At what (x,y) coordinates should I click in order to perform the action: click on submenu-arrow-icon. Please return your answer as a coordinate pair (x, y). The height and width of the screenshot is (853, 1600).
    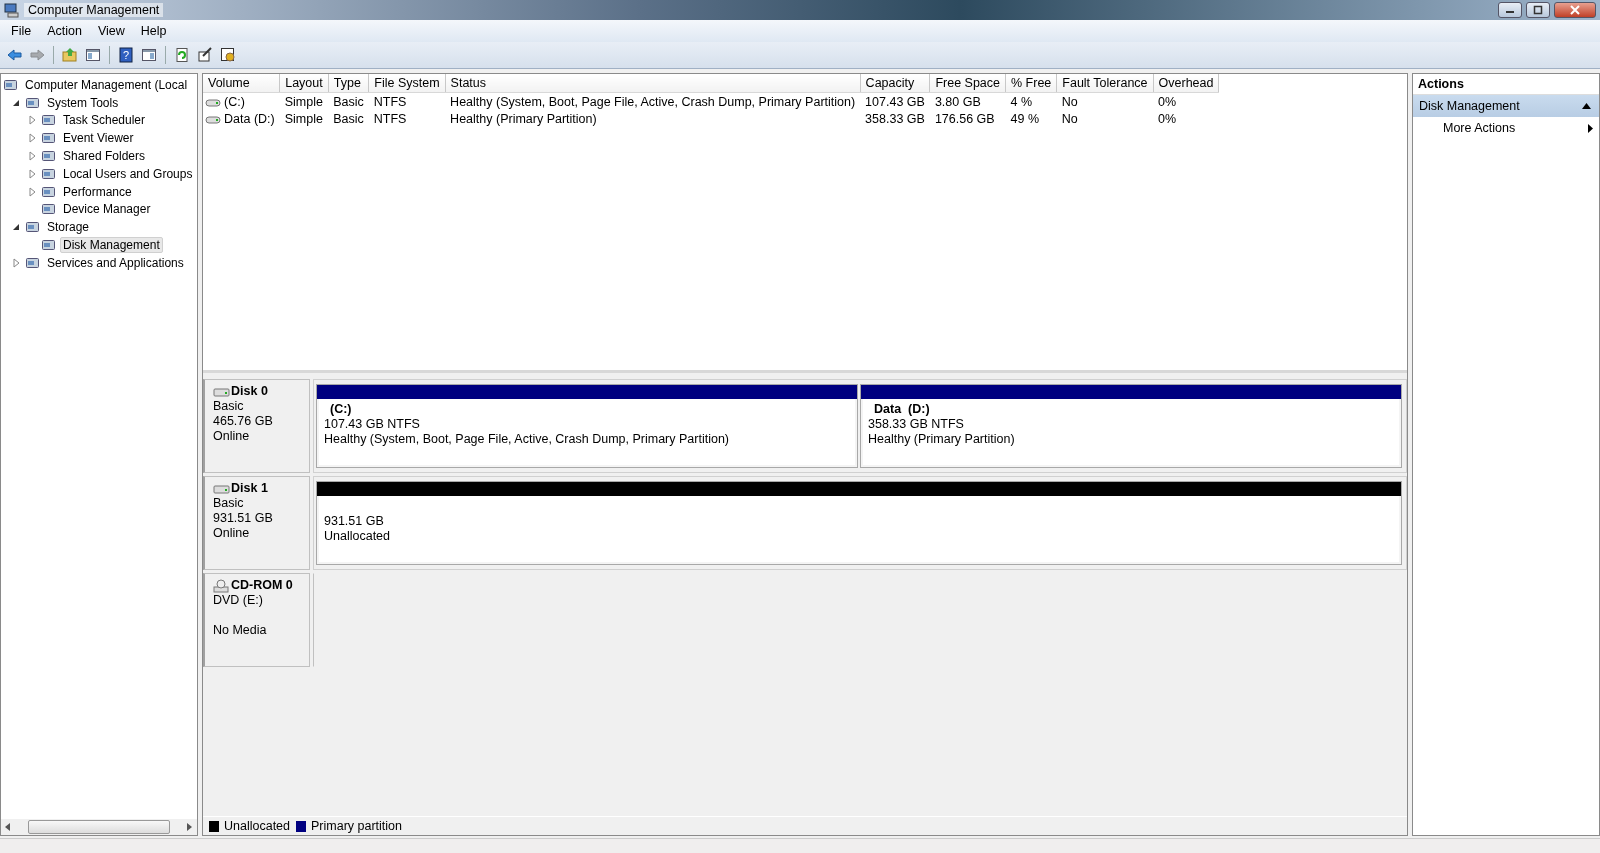
    Looking at the image, I should click on (1590, 128).